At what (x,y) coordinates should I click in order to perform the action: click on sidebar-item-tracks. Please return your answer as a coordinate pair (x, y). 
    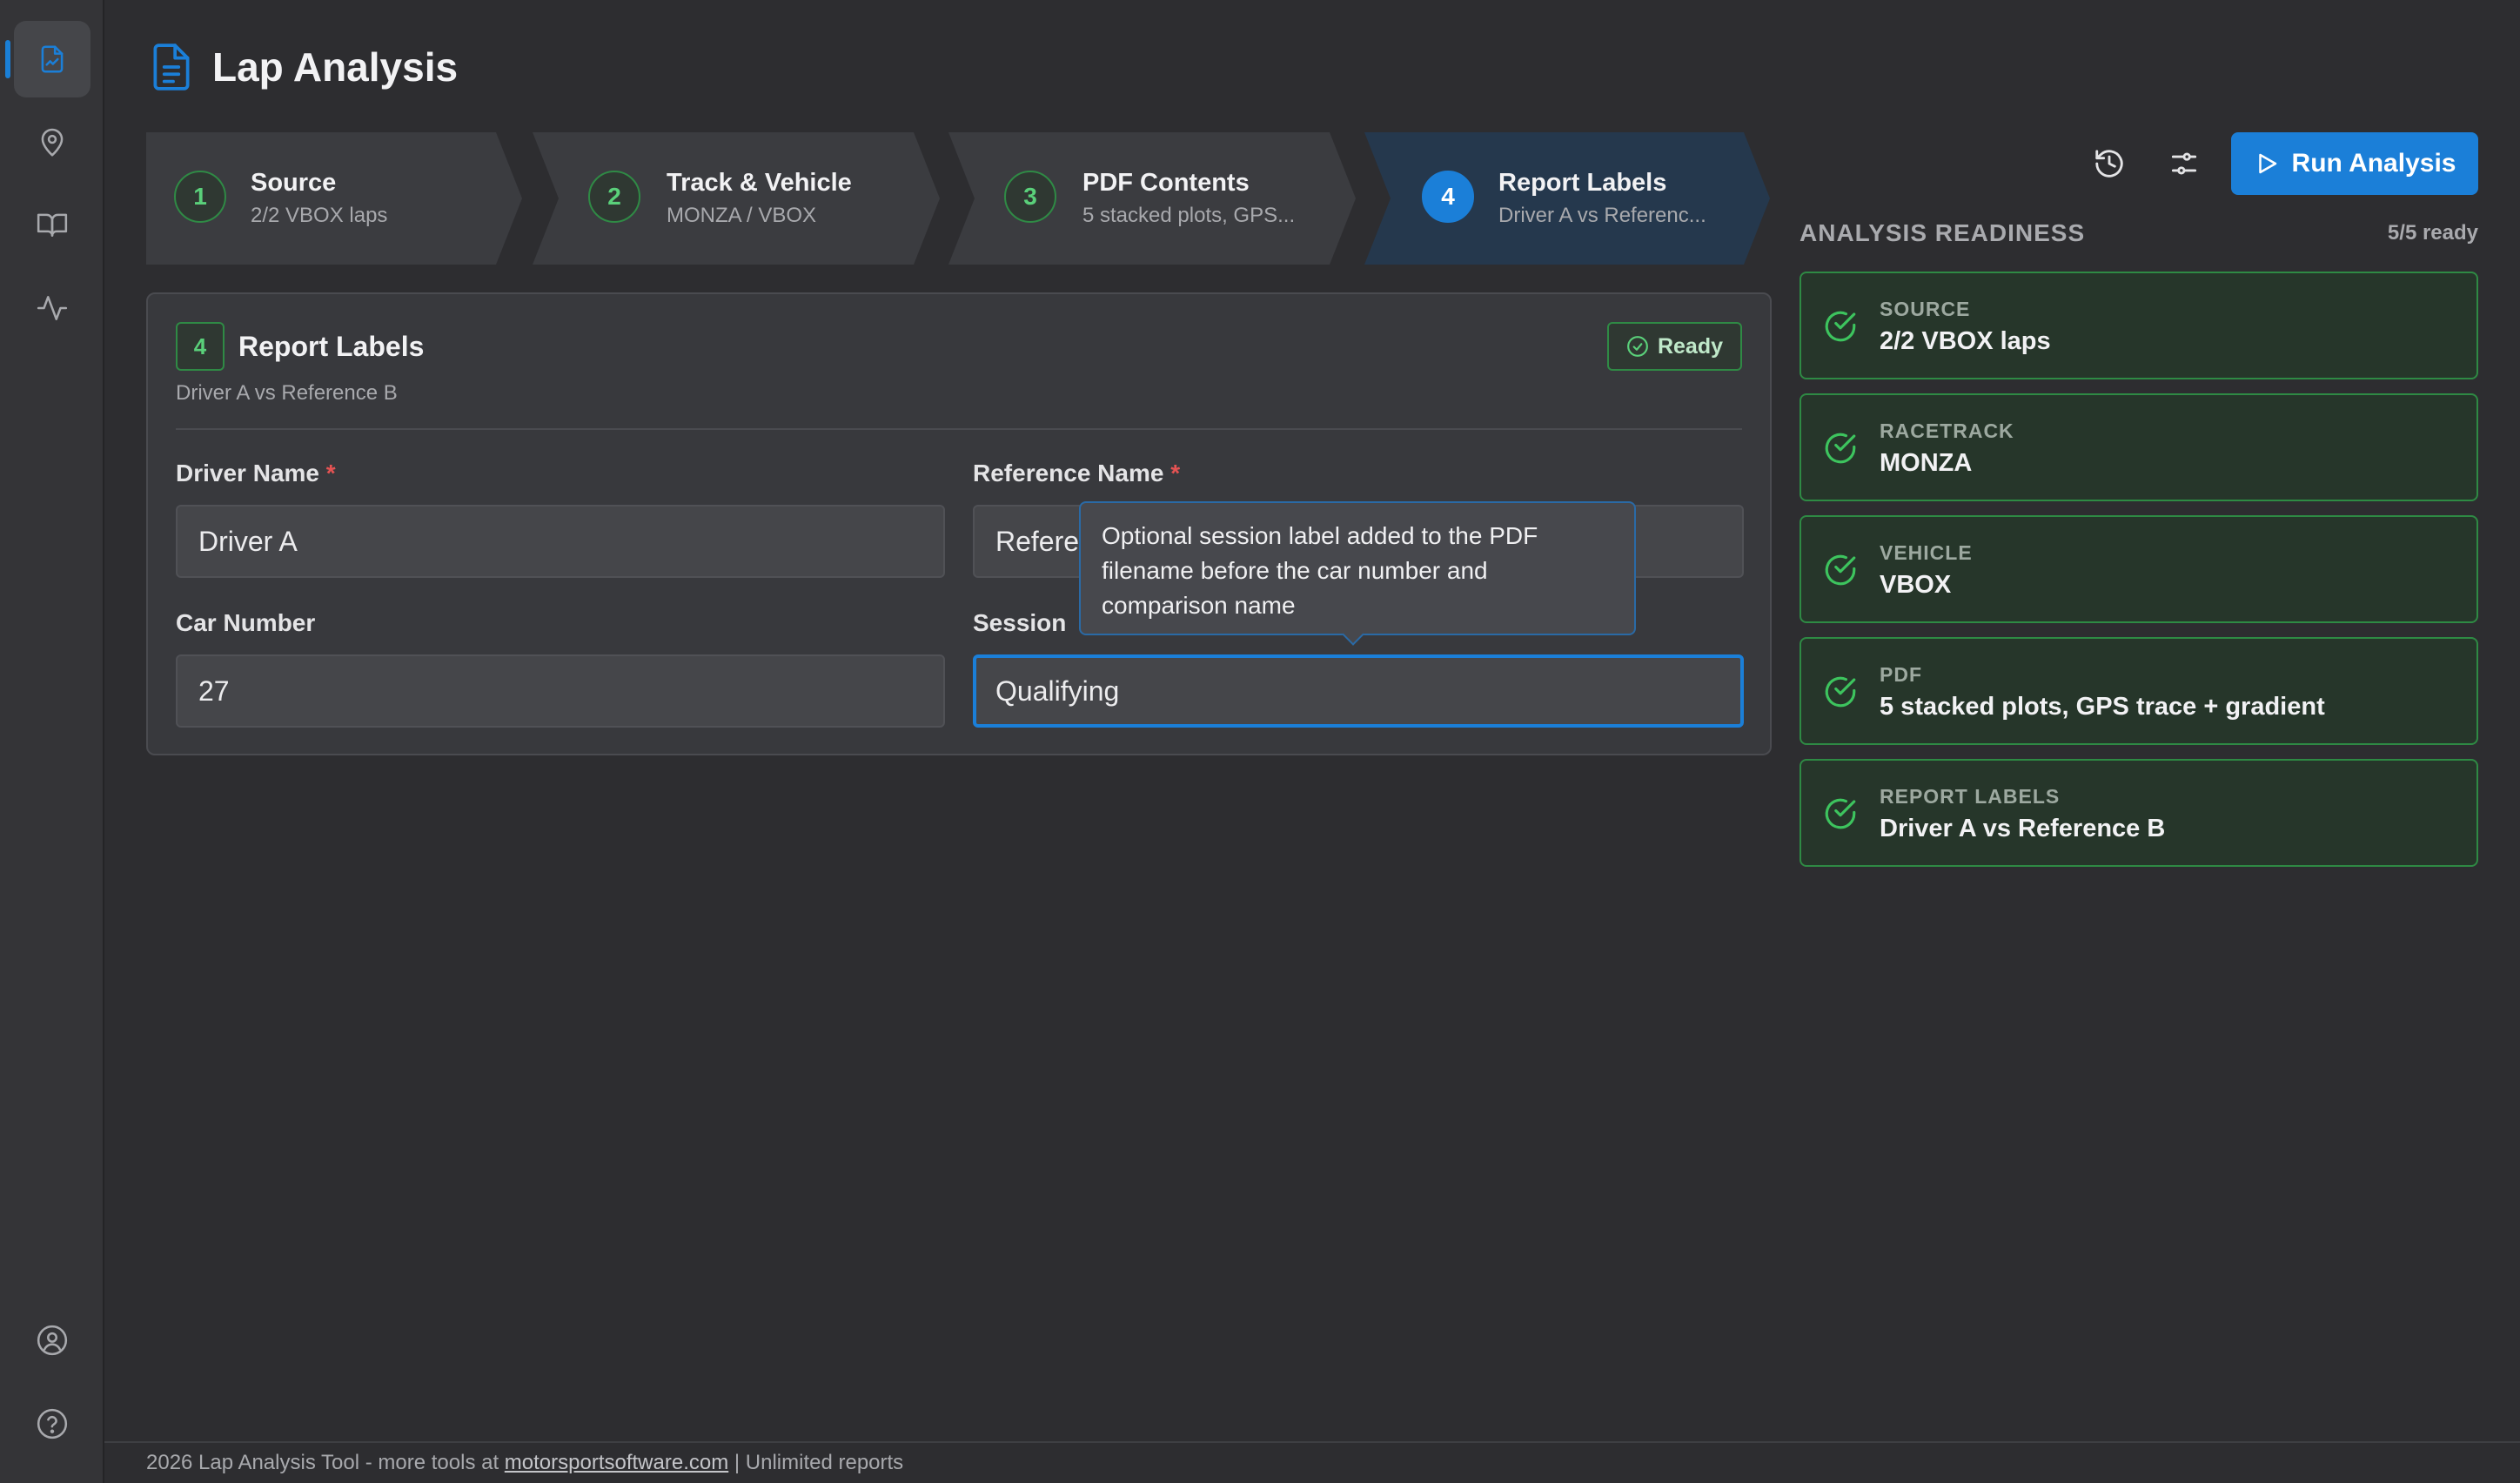
    Looking at the image, I should click on (52, 142).